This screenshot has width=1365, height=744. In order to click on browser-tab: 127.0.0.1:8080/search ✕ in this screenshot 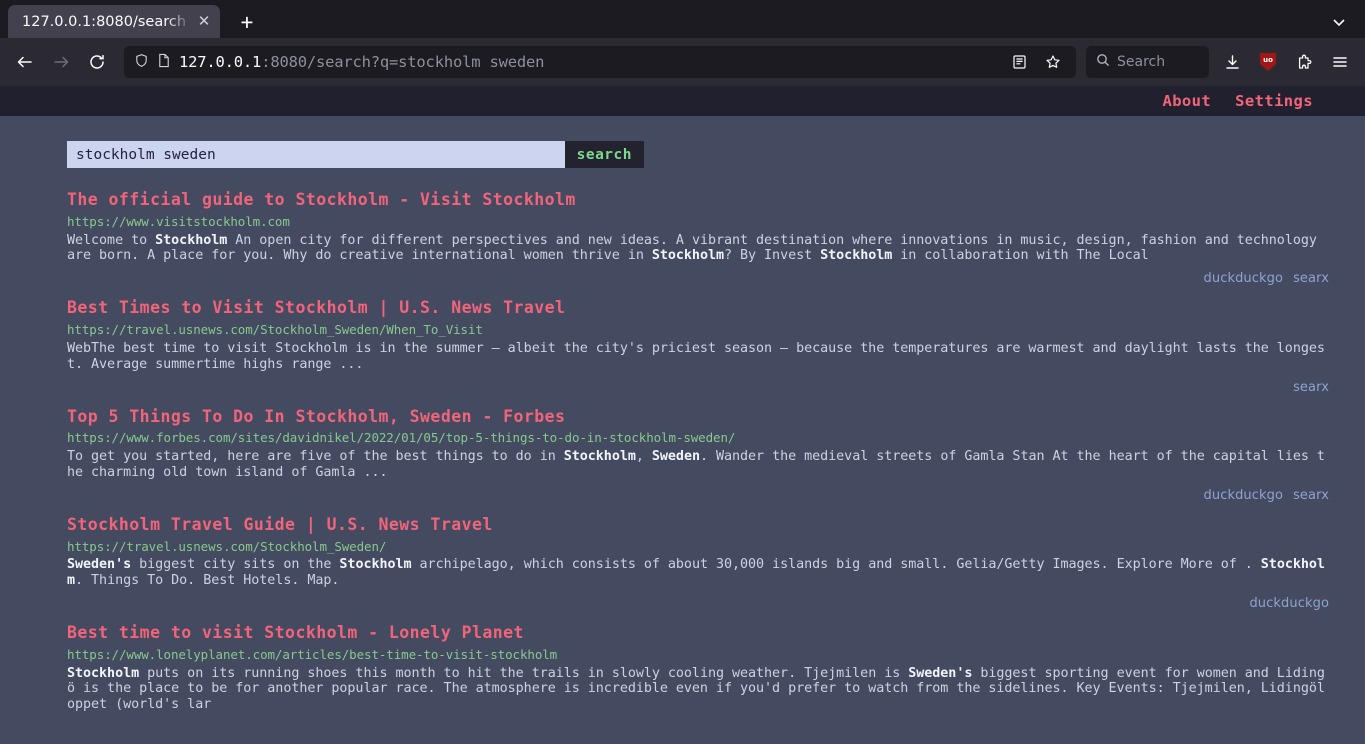, I will do `click(114, 21)`.